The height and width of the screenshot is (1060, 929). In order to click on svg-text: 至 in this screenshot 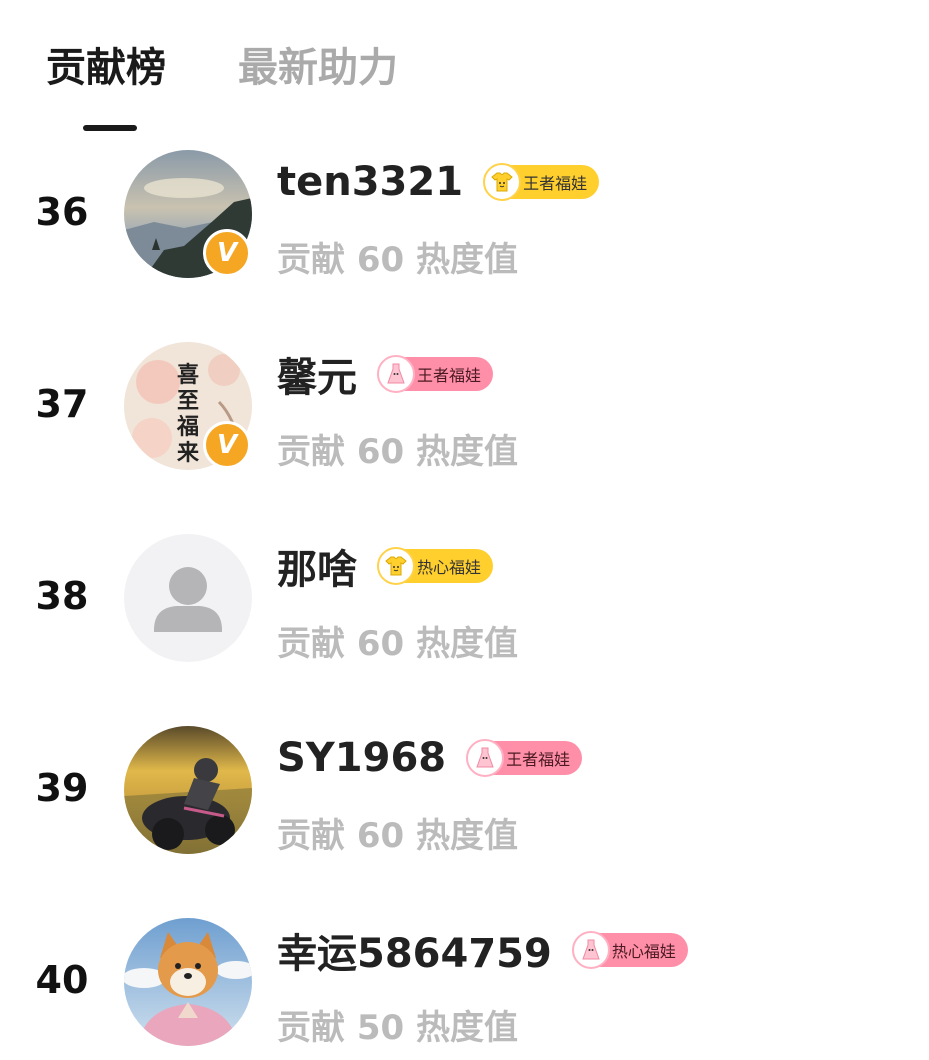, I will do `click(188, 401)`.